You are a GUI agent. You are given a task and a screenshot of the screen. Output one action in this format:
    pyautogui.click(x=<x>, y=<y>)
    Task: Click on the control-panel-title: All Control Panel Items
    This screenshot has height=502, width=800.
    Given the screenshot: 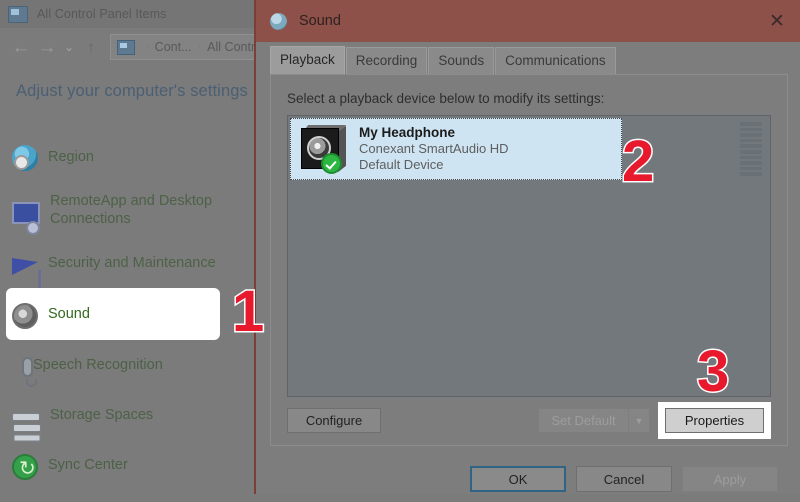 What is the action you would take?
    pyautogui.click(x=102, y=14)
    